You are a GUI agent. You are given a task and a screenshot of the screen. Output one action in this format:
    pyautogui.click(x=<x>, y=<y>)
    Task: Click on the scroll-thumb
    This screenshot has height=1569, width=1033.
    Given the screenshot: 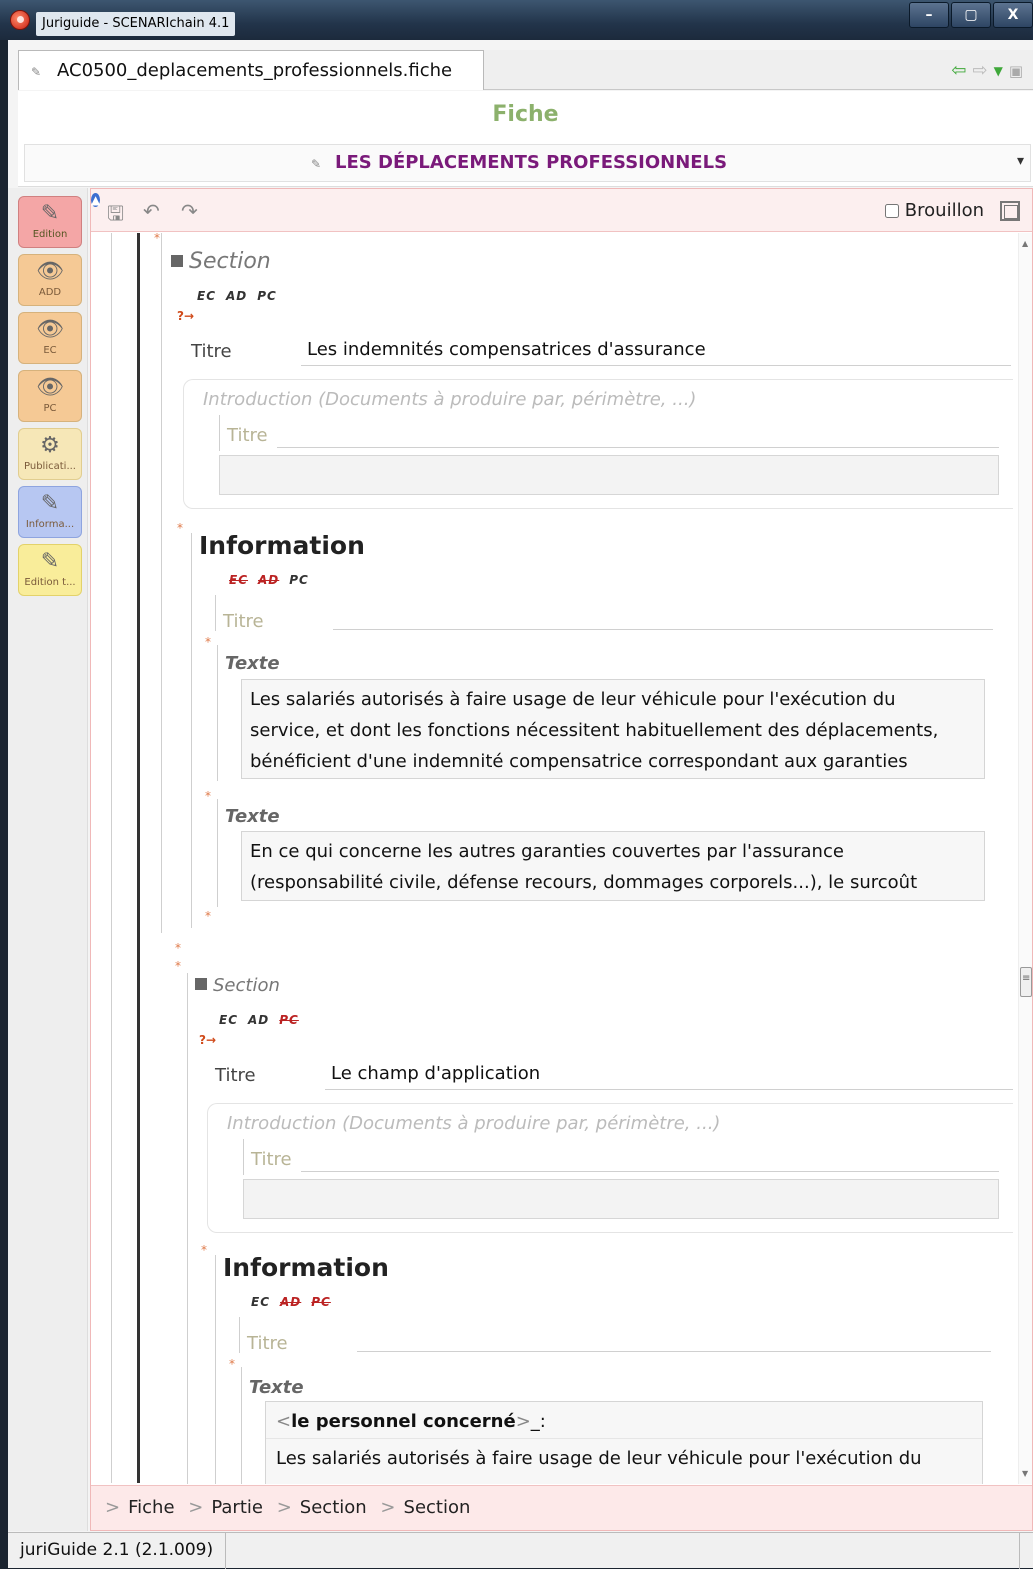 What is the action you would take?
    pyautogui.click(x=1026, y=982)
    